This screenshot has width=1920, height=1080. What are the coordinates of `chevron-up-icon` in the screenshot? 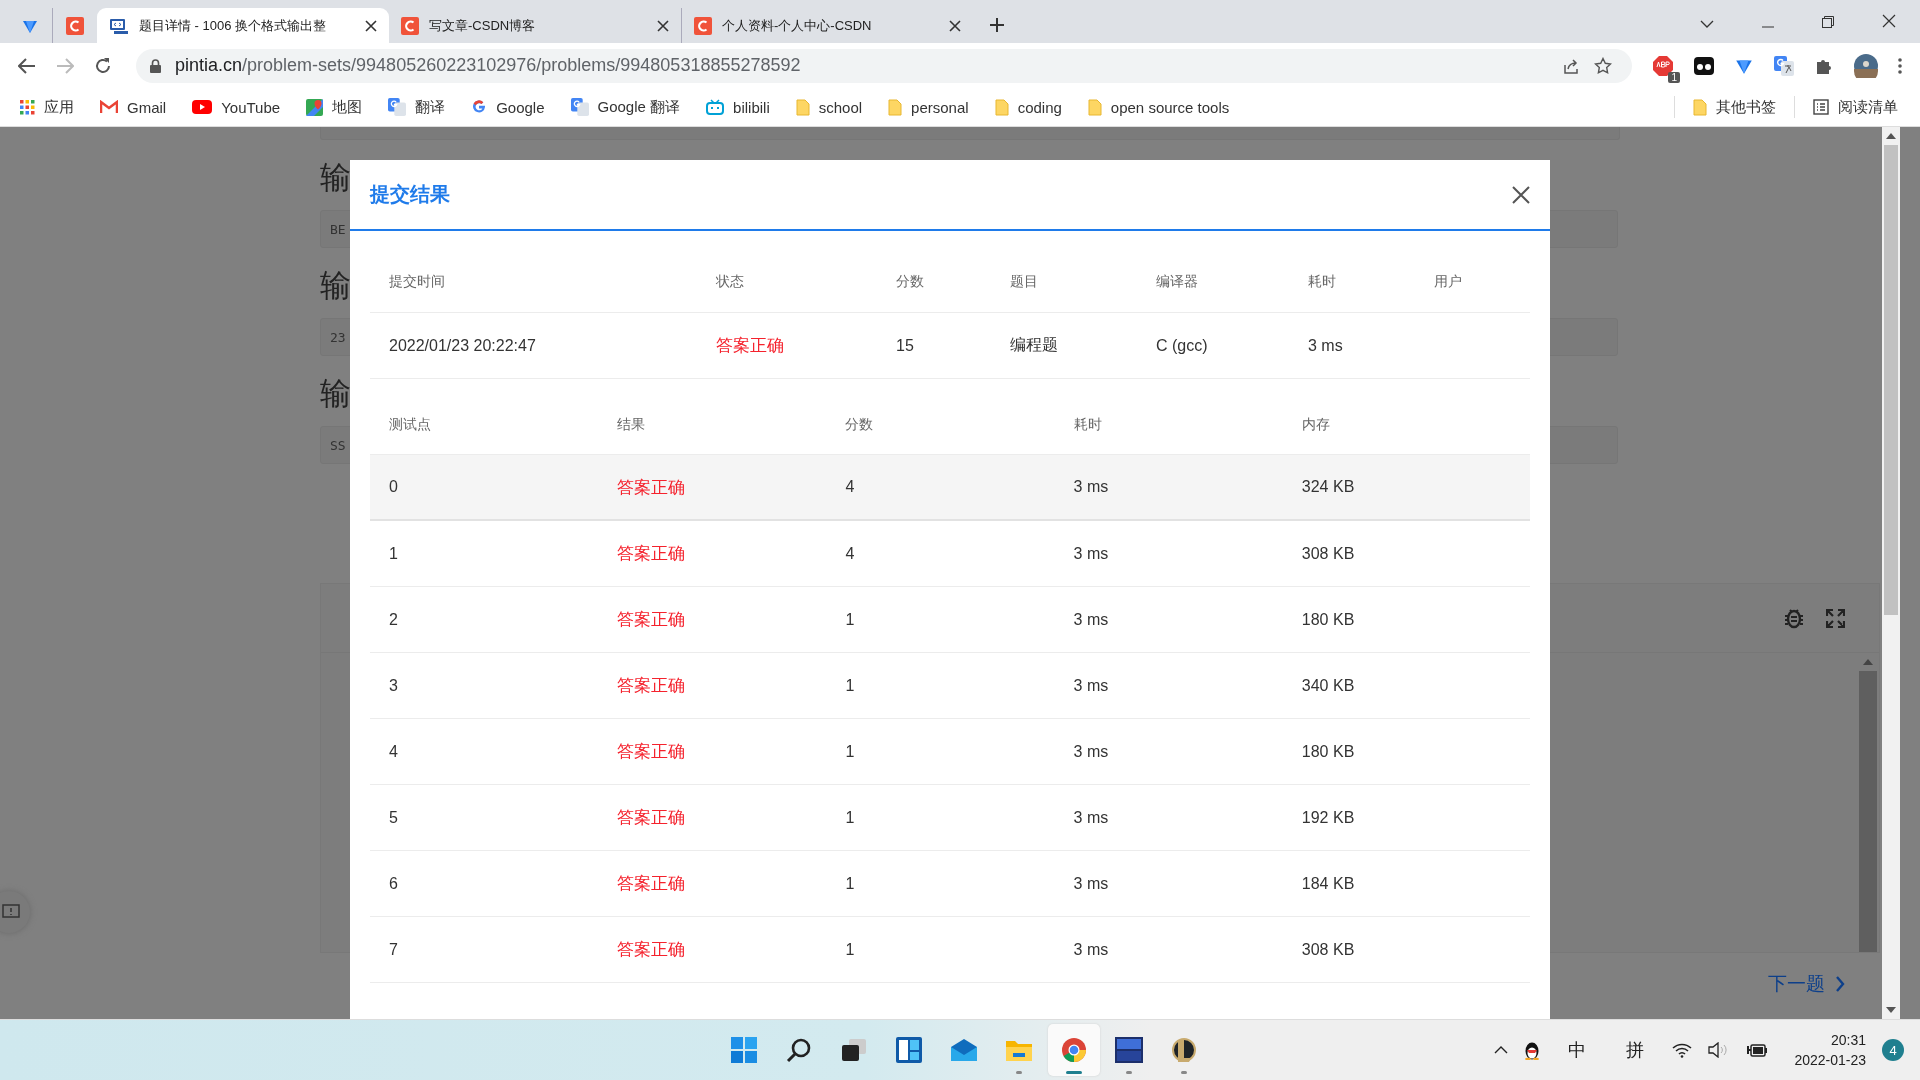 It's located at (1501, 1050).